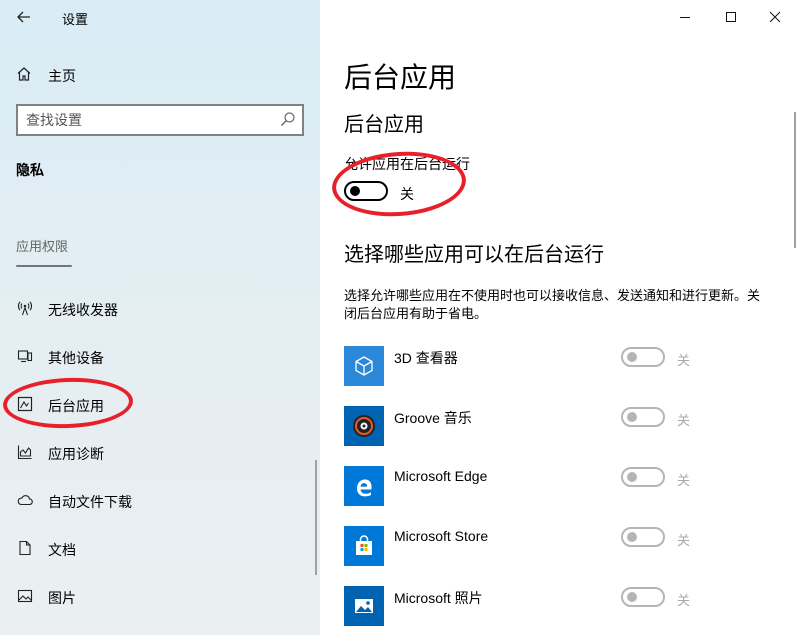  What do you see at coordinates (25, 404) in the screenshot?
I see `background-apps-icon` at bounding box center [25, 404].